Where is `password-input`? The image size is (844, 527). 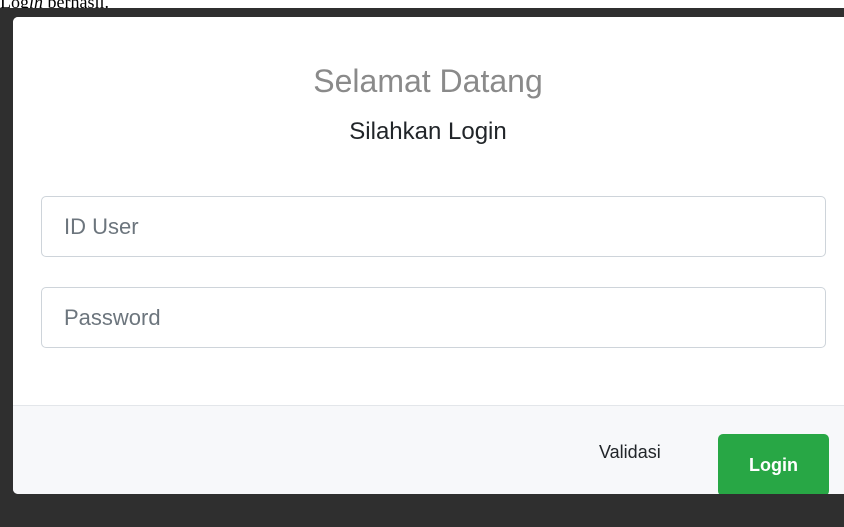 password-input is located at coordinates (433, 317).